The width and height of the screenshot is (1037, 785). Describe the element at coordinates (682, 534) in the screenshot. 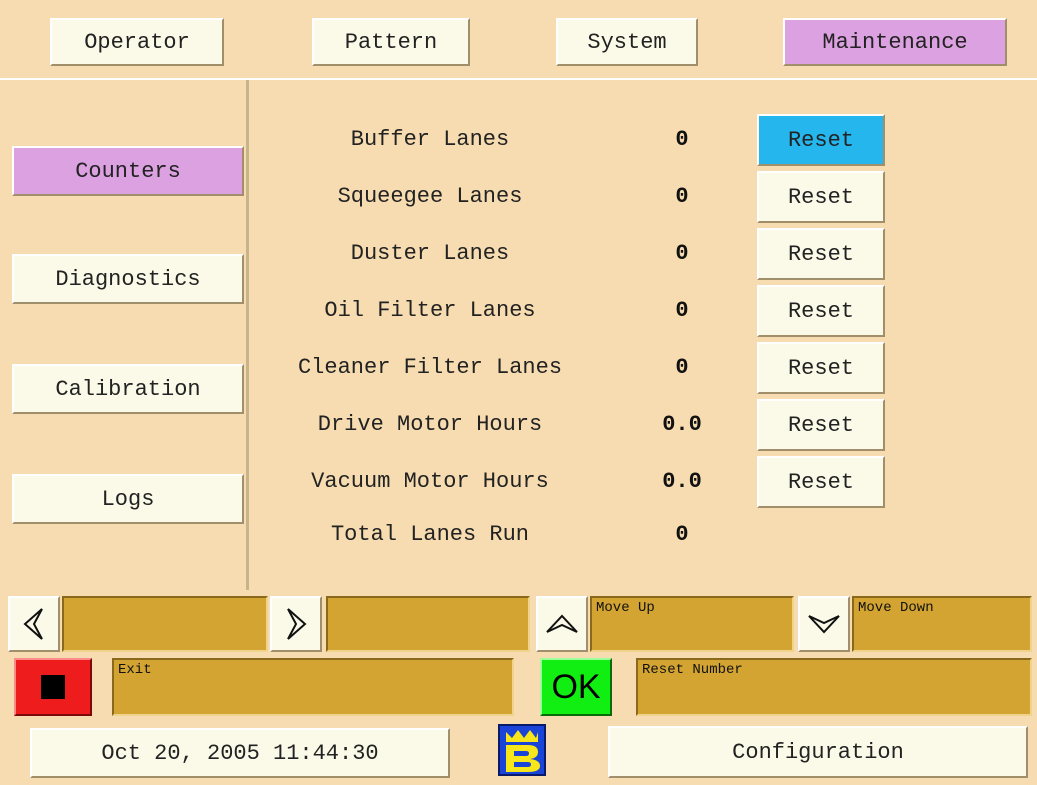

I see `counter-value-total-lanes: 0` at that location.